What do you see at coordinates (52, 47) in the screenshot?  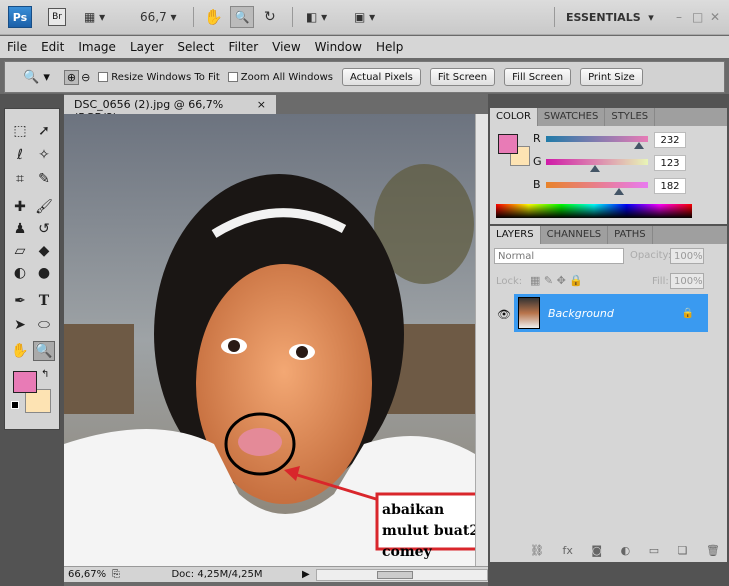 I see `menu-edit: Edit` at bounding box center [52, 47].